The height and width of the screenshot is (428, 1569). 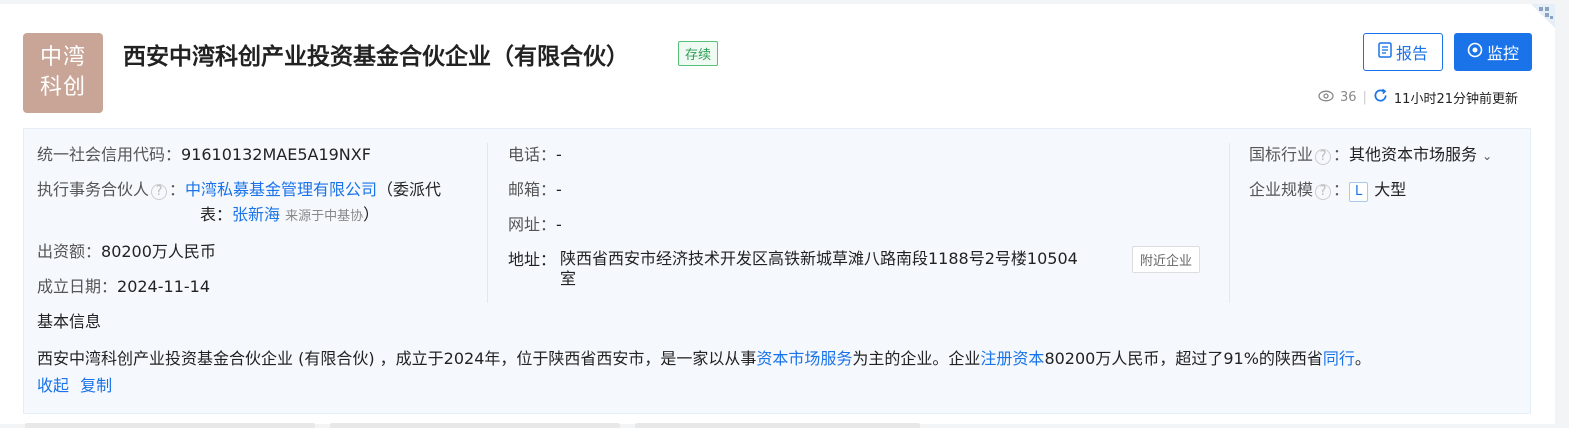 I want to click on monitor-button: 监控, so click(x=1493, y=52).